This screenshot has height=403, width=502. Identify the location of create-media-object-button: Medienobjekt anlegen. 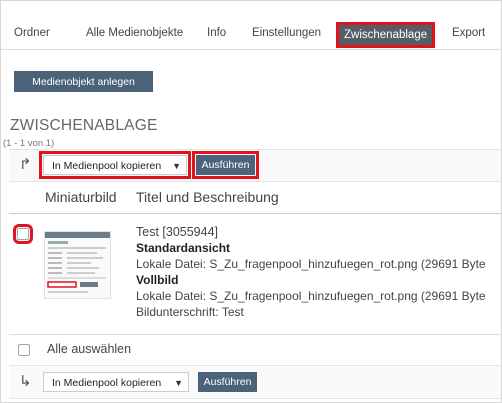
(83, 81).